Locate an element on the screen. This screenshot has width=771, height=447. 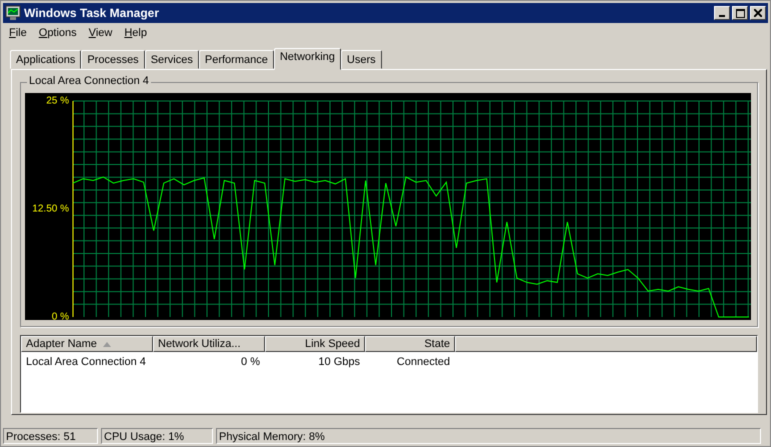
tab: Applications is located at coordinates (46, 59).